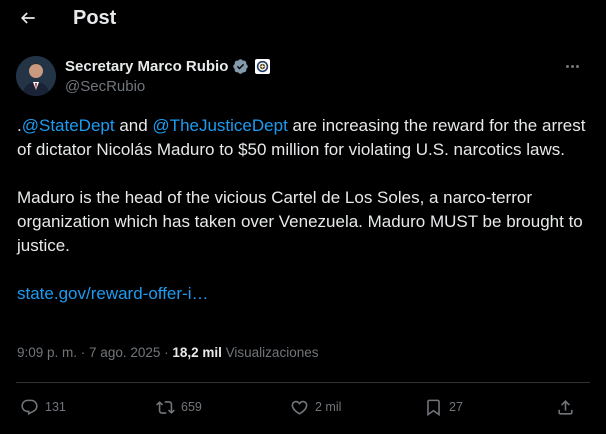 The height and width of the screenshot is (434, 606). What do you see at coordinates (165, 407) in the screenshot?
I see `repost-icon` at bounding box center [165, 407].